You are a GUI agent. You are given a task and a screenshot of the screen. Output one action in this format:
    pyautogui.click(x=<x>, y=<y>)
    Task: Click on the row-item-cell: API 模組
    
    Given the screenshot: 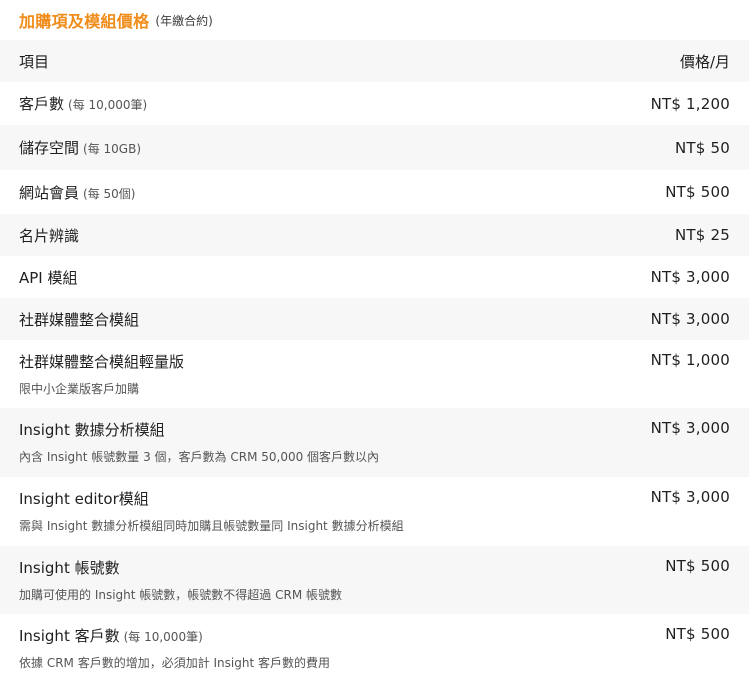 What is the action you would take?
    pyautogui.click(x=48, y=277)
    